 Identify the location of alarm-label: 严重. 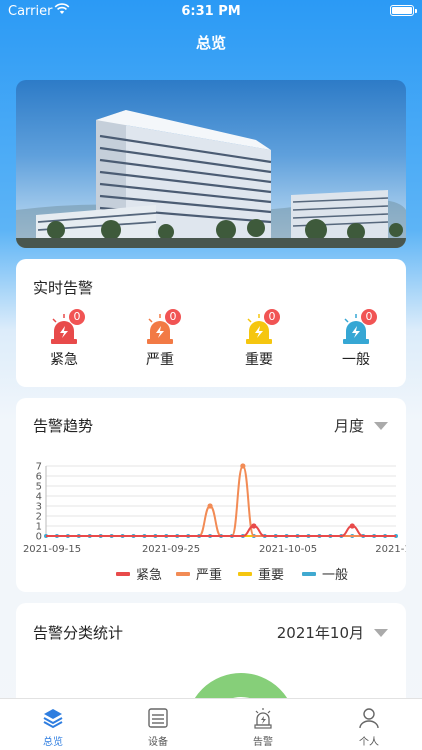
(160, 360).